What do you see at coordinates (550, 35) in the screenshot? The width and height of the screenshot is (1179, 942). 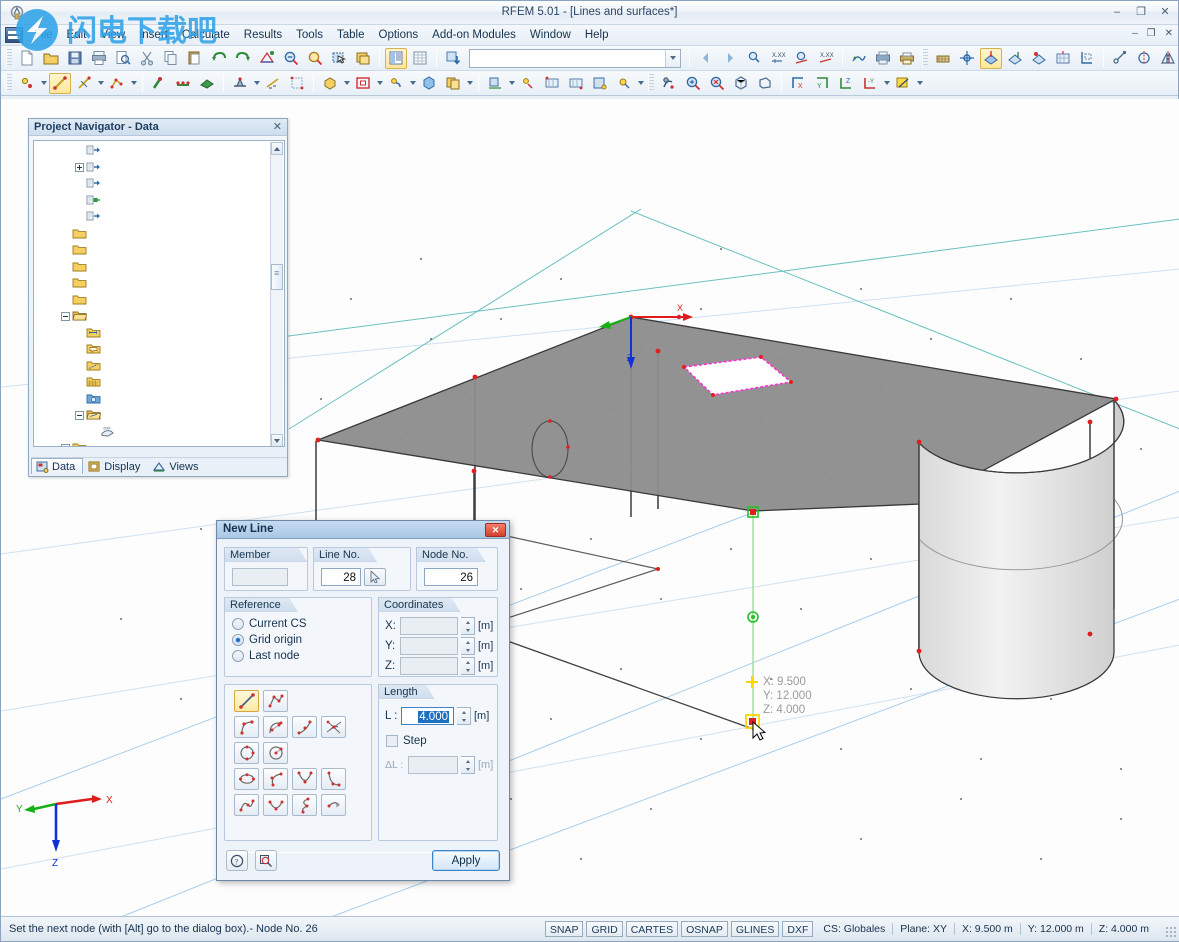 I see `menu-window: Window` at bounding box center [550, 35].